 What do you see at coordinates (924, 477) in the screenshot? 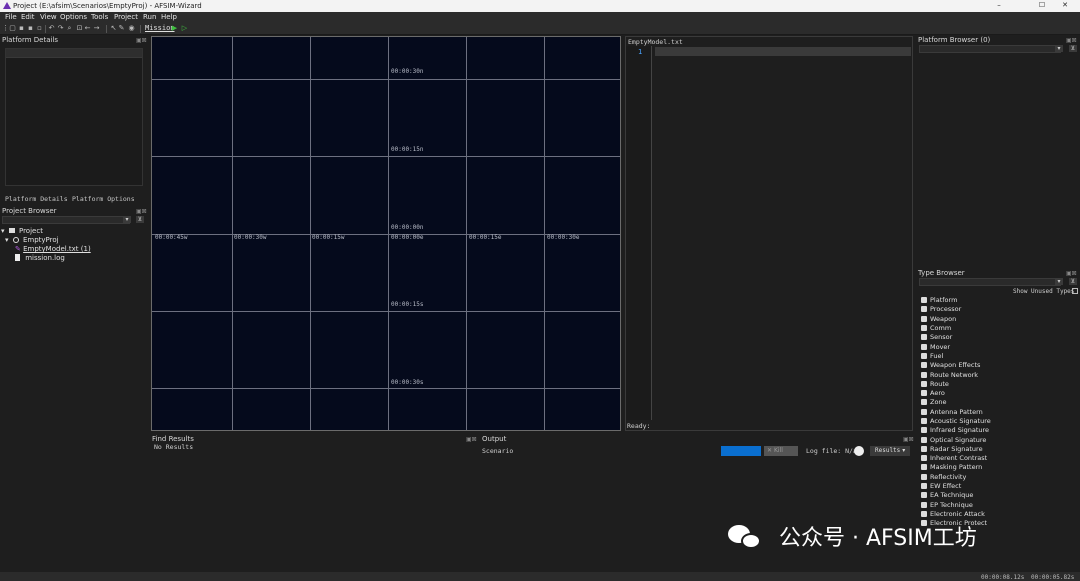
I see `reflectivity-icon` at bounding box center [924, 477].